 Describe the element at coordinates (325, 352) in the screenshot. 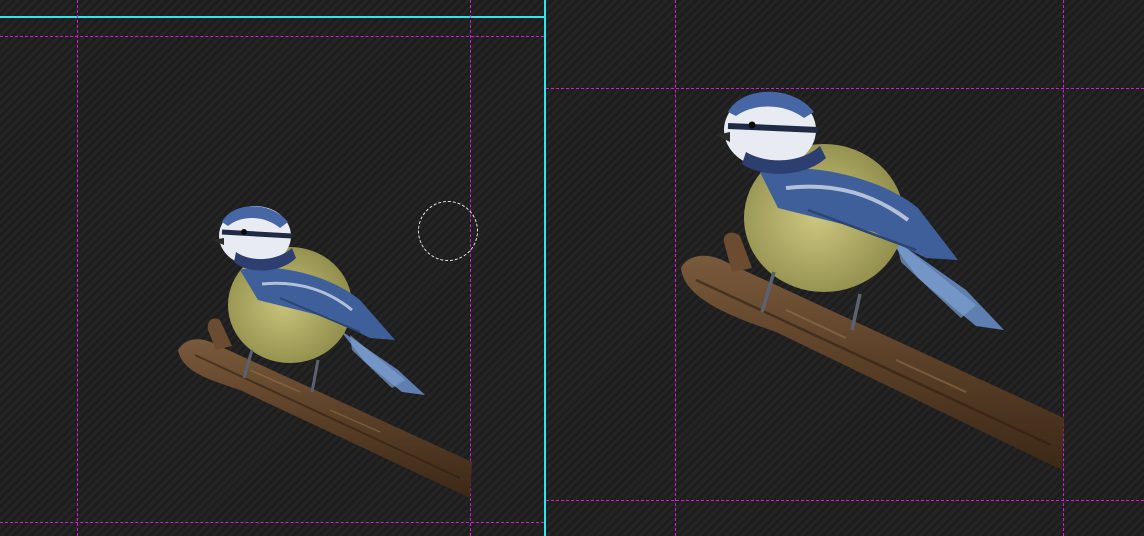

I see `bird-image-left` at that location.